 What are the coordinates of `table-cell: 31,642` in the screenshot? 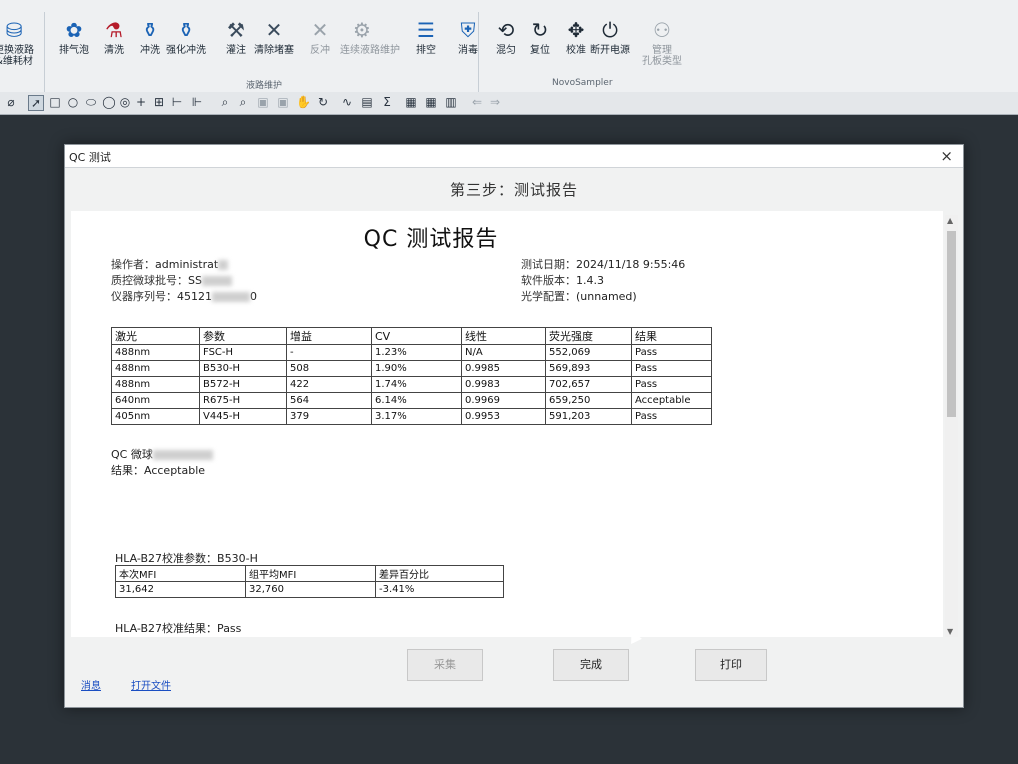 It's located at (180, 589).